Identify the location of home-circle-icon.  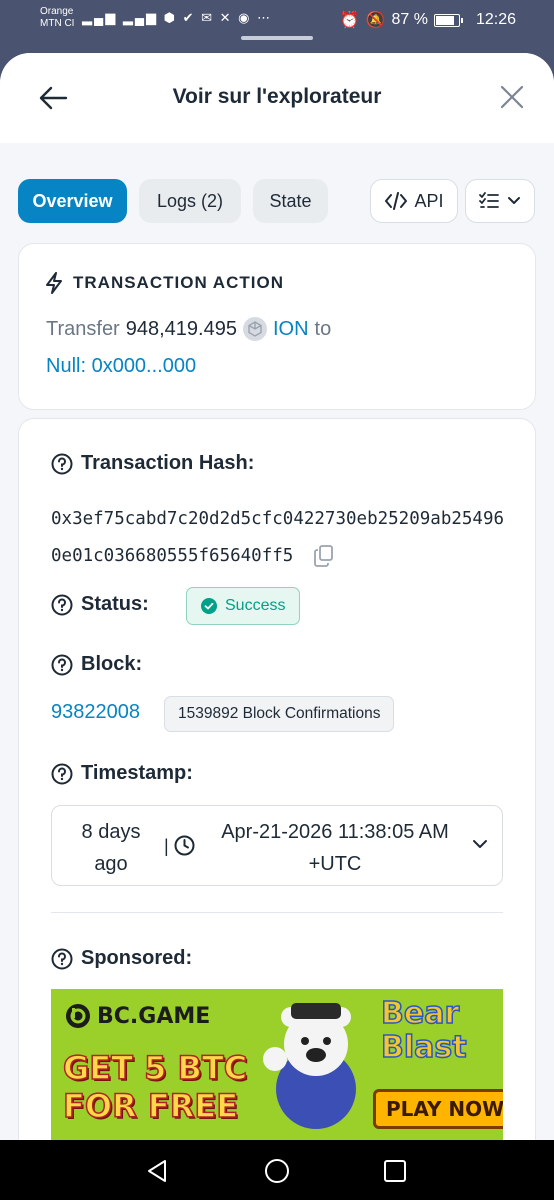
(277, 1171).